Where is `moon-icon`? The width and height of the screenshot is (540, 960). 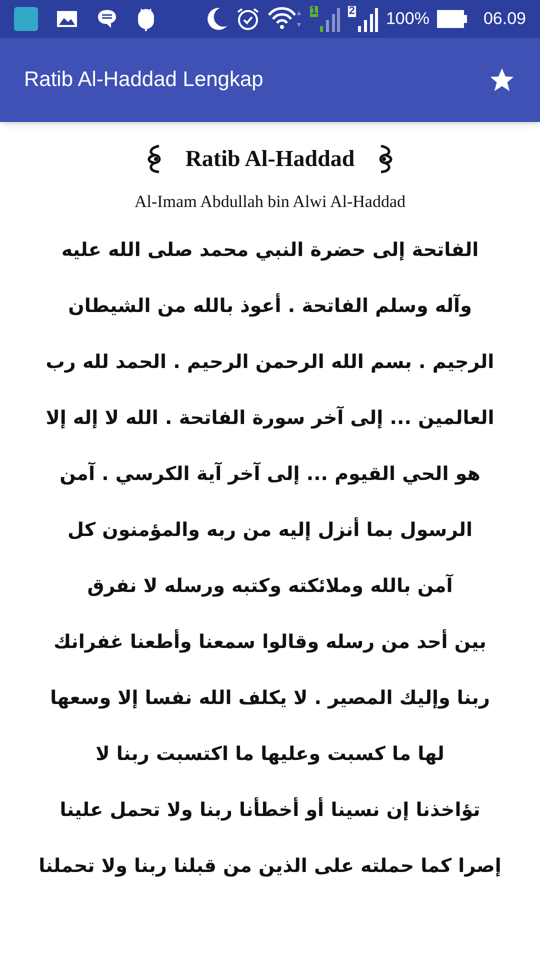 moon-icon is located at coordinates (217, 19).